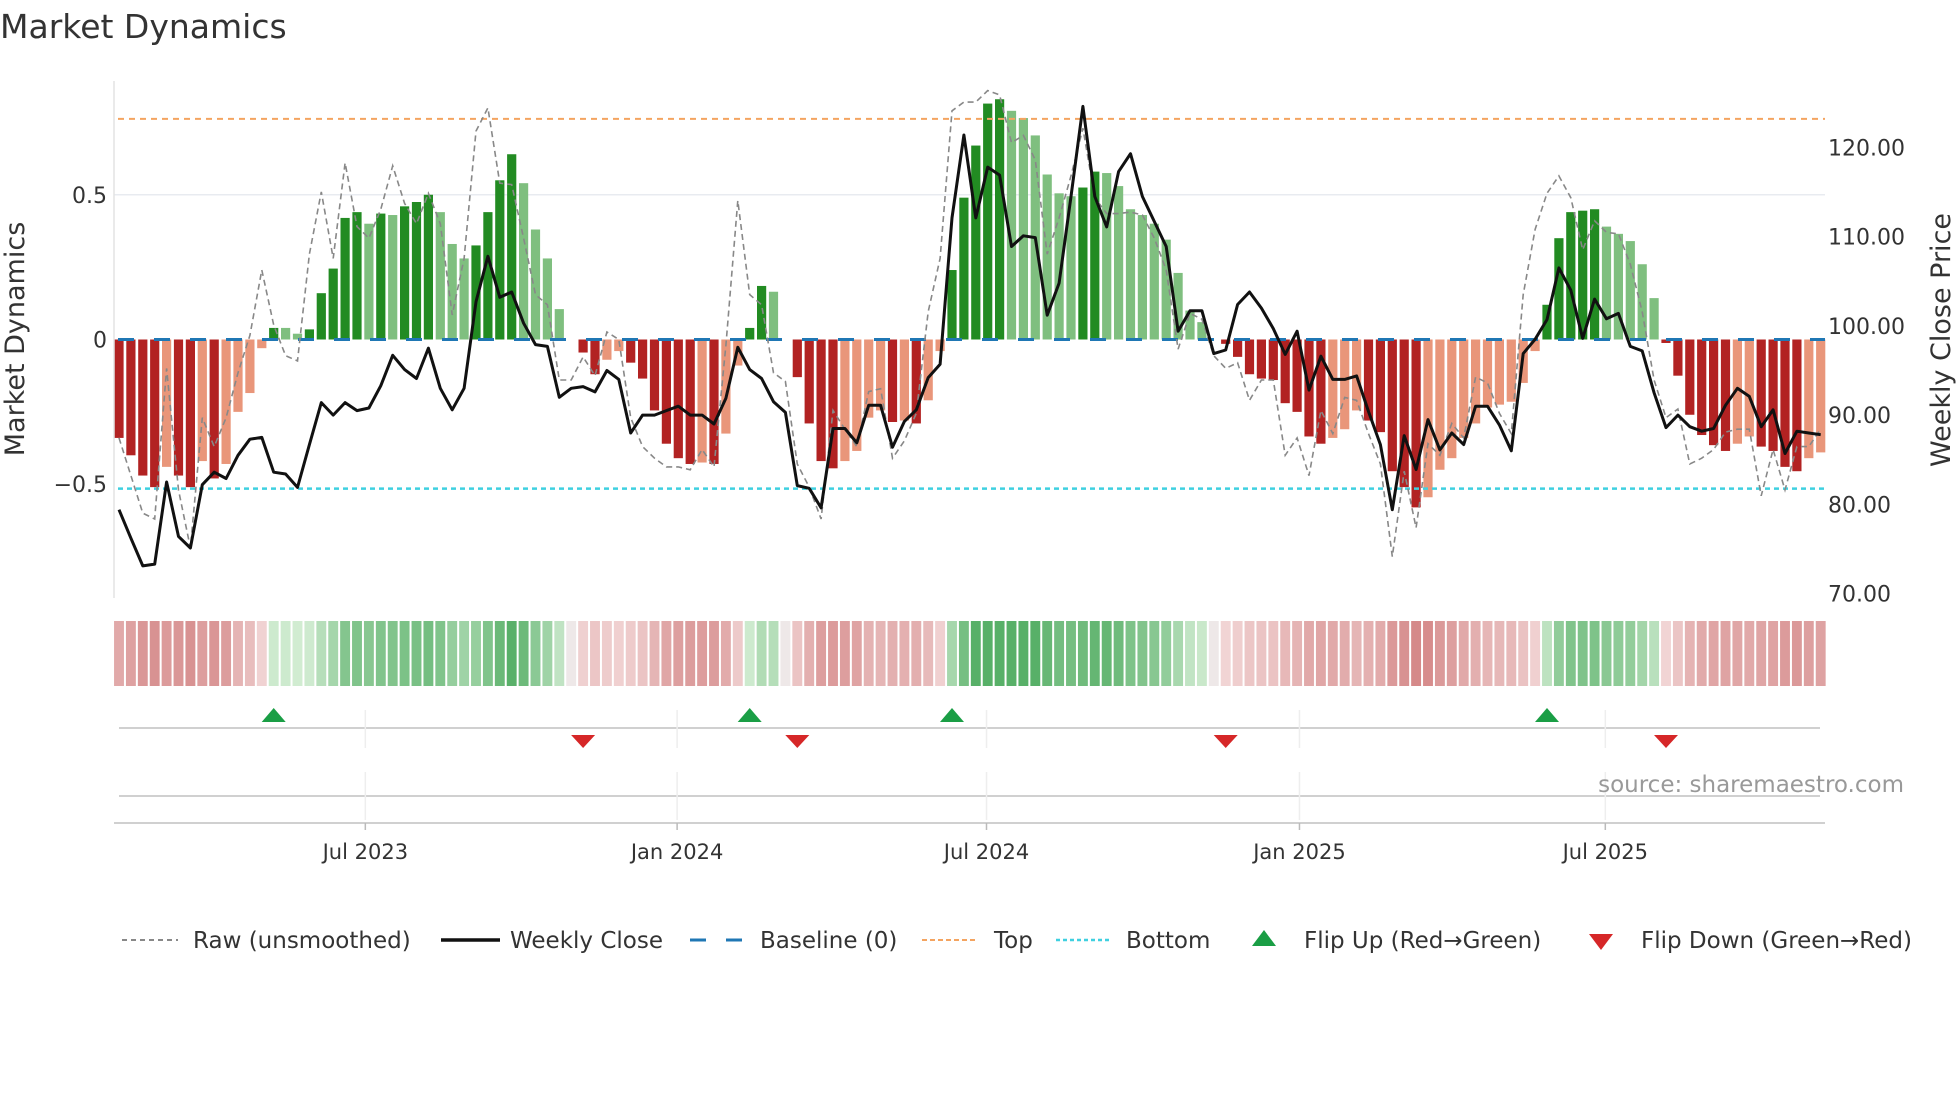 The image size is (1960, 1102). I want to click on heat-strip, so click(970, 653).